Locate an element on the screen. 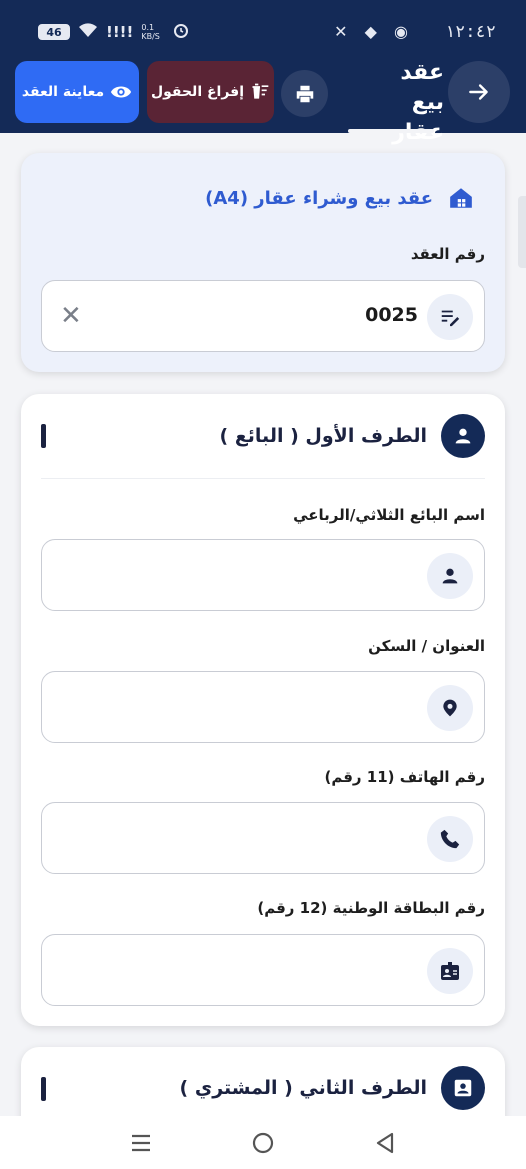  contract-number-field: 0025 ✕ is located at coordinates (263, 316).